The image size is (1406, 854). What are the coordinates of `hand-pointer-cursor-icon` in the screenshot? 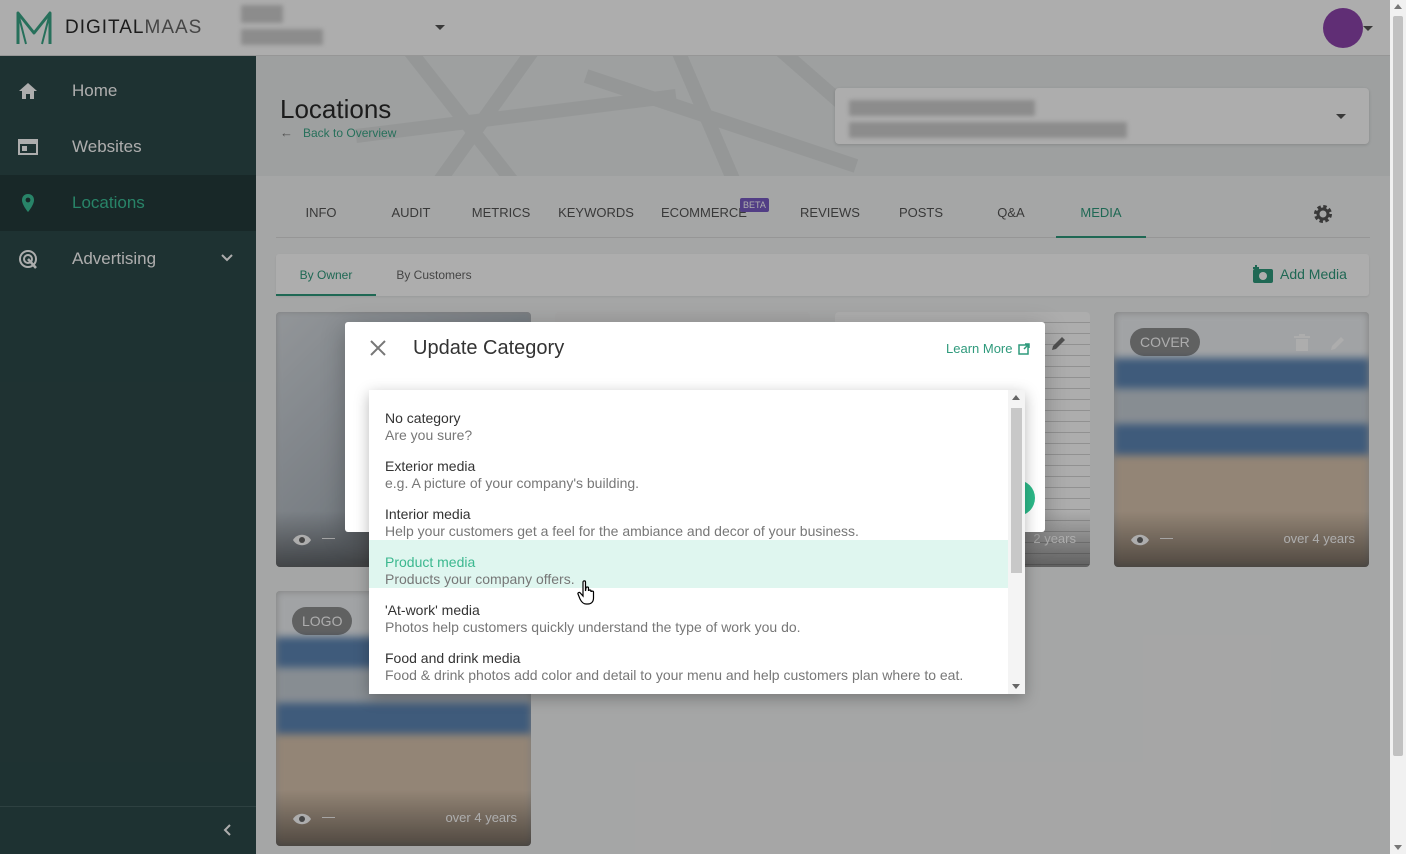 It's located at (586, 592).